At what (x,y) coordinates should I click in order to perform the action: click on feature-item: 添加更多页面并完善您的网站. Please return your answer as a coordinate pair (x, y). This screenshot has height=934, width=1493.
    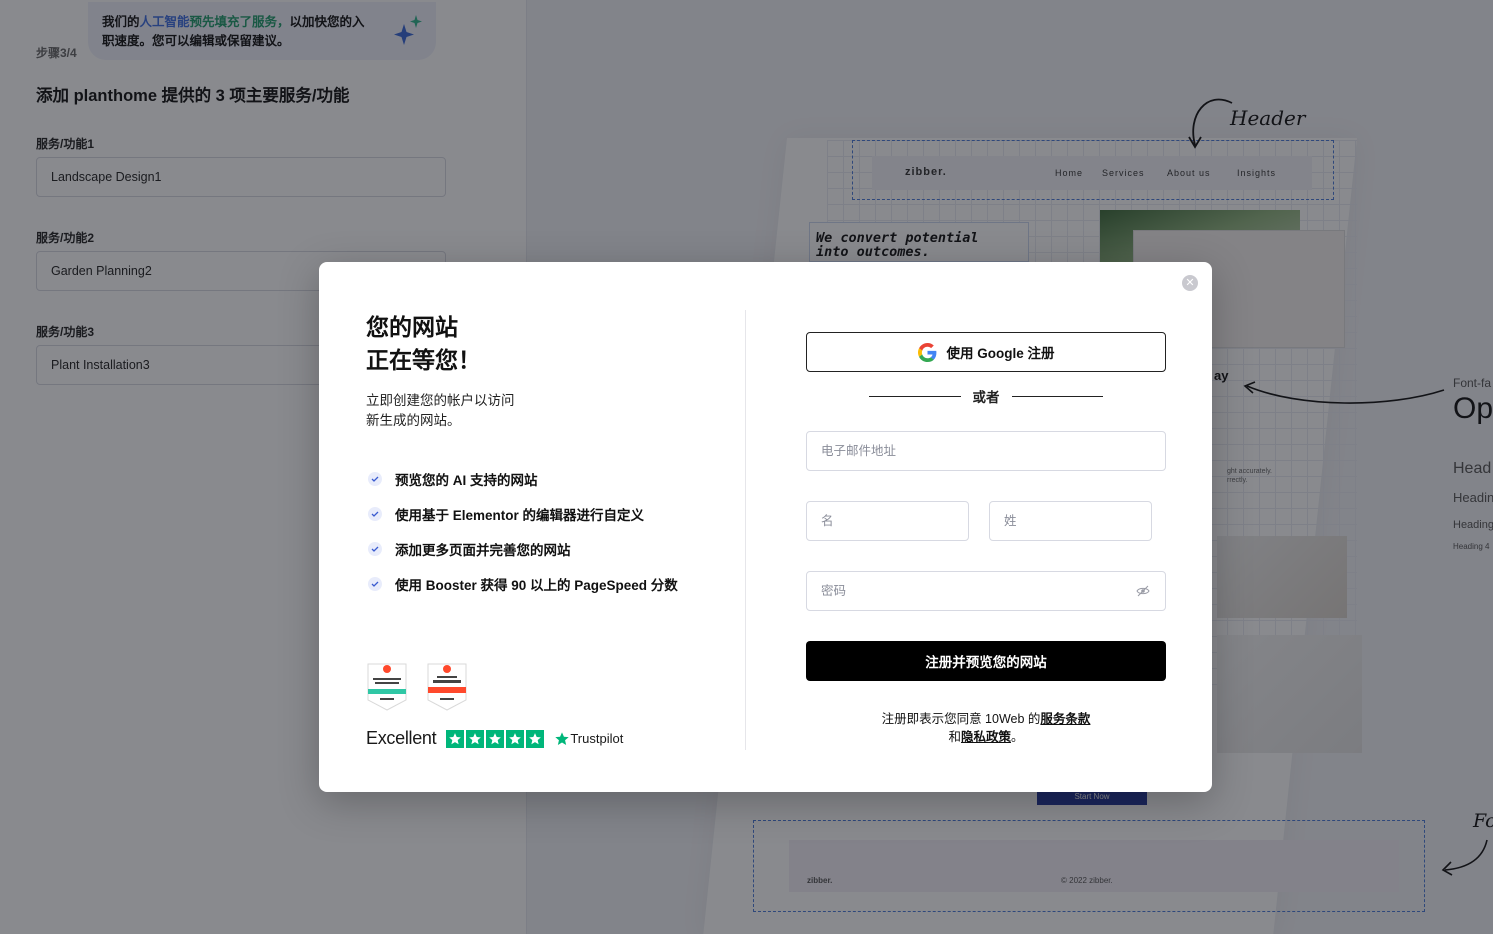
    Looking at the image, I should click on (469, 549).